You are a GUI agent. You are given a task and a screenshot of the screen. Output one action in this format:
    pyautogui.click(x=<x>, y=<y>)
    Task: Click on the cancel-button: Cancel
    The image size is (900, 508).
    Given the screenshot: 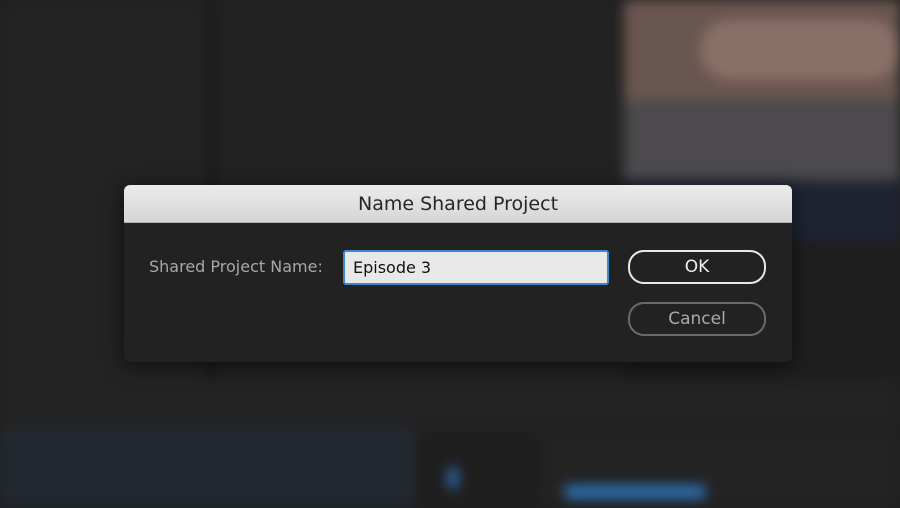 What is the action you would take?
    pyautogui.click(x=697, y=319)
    